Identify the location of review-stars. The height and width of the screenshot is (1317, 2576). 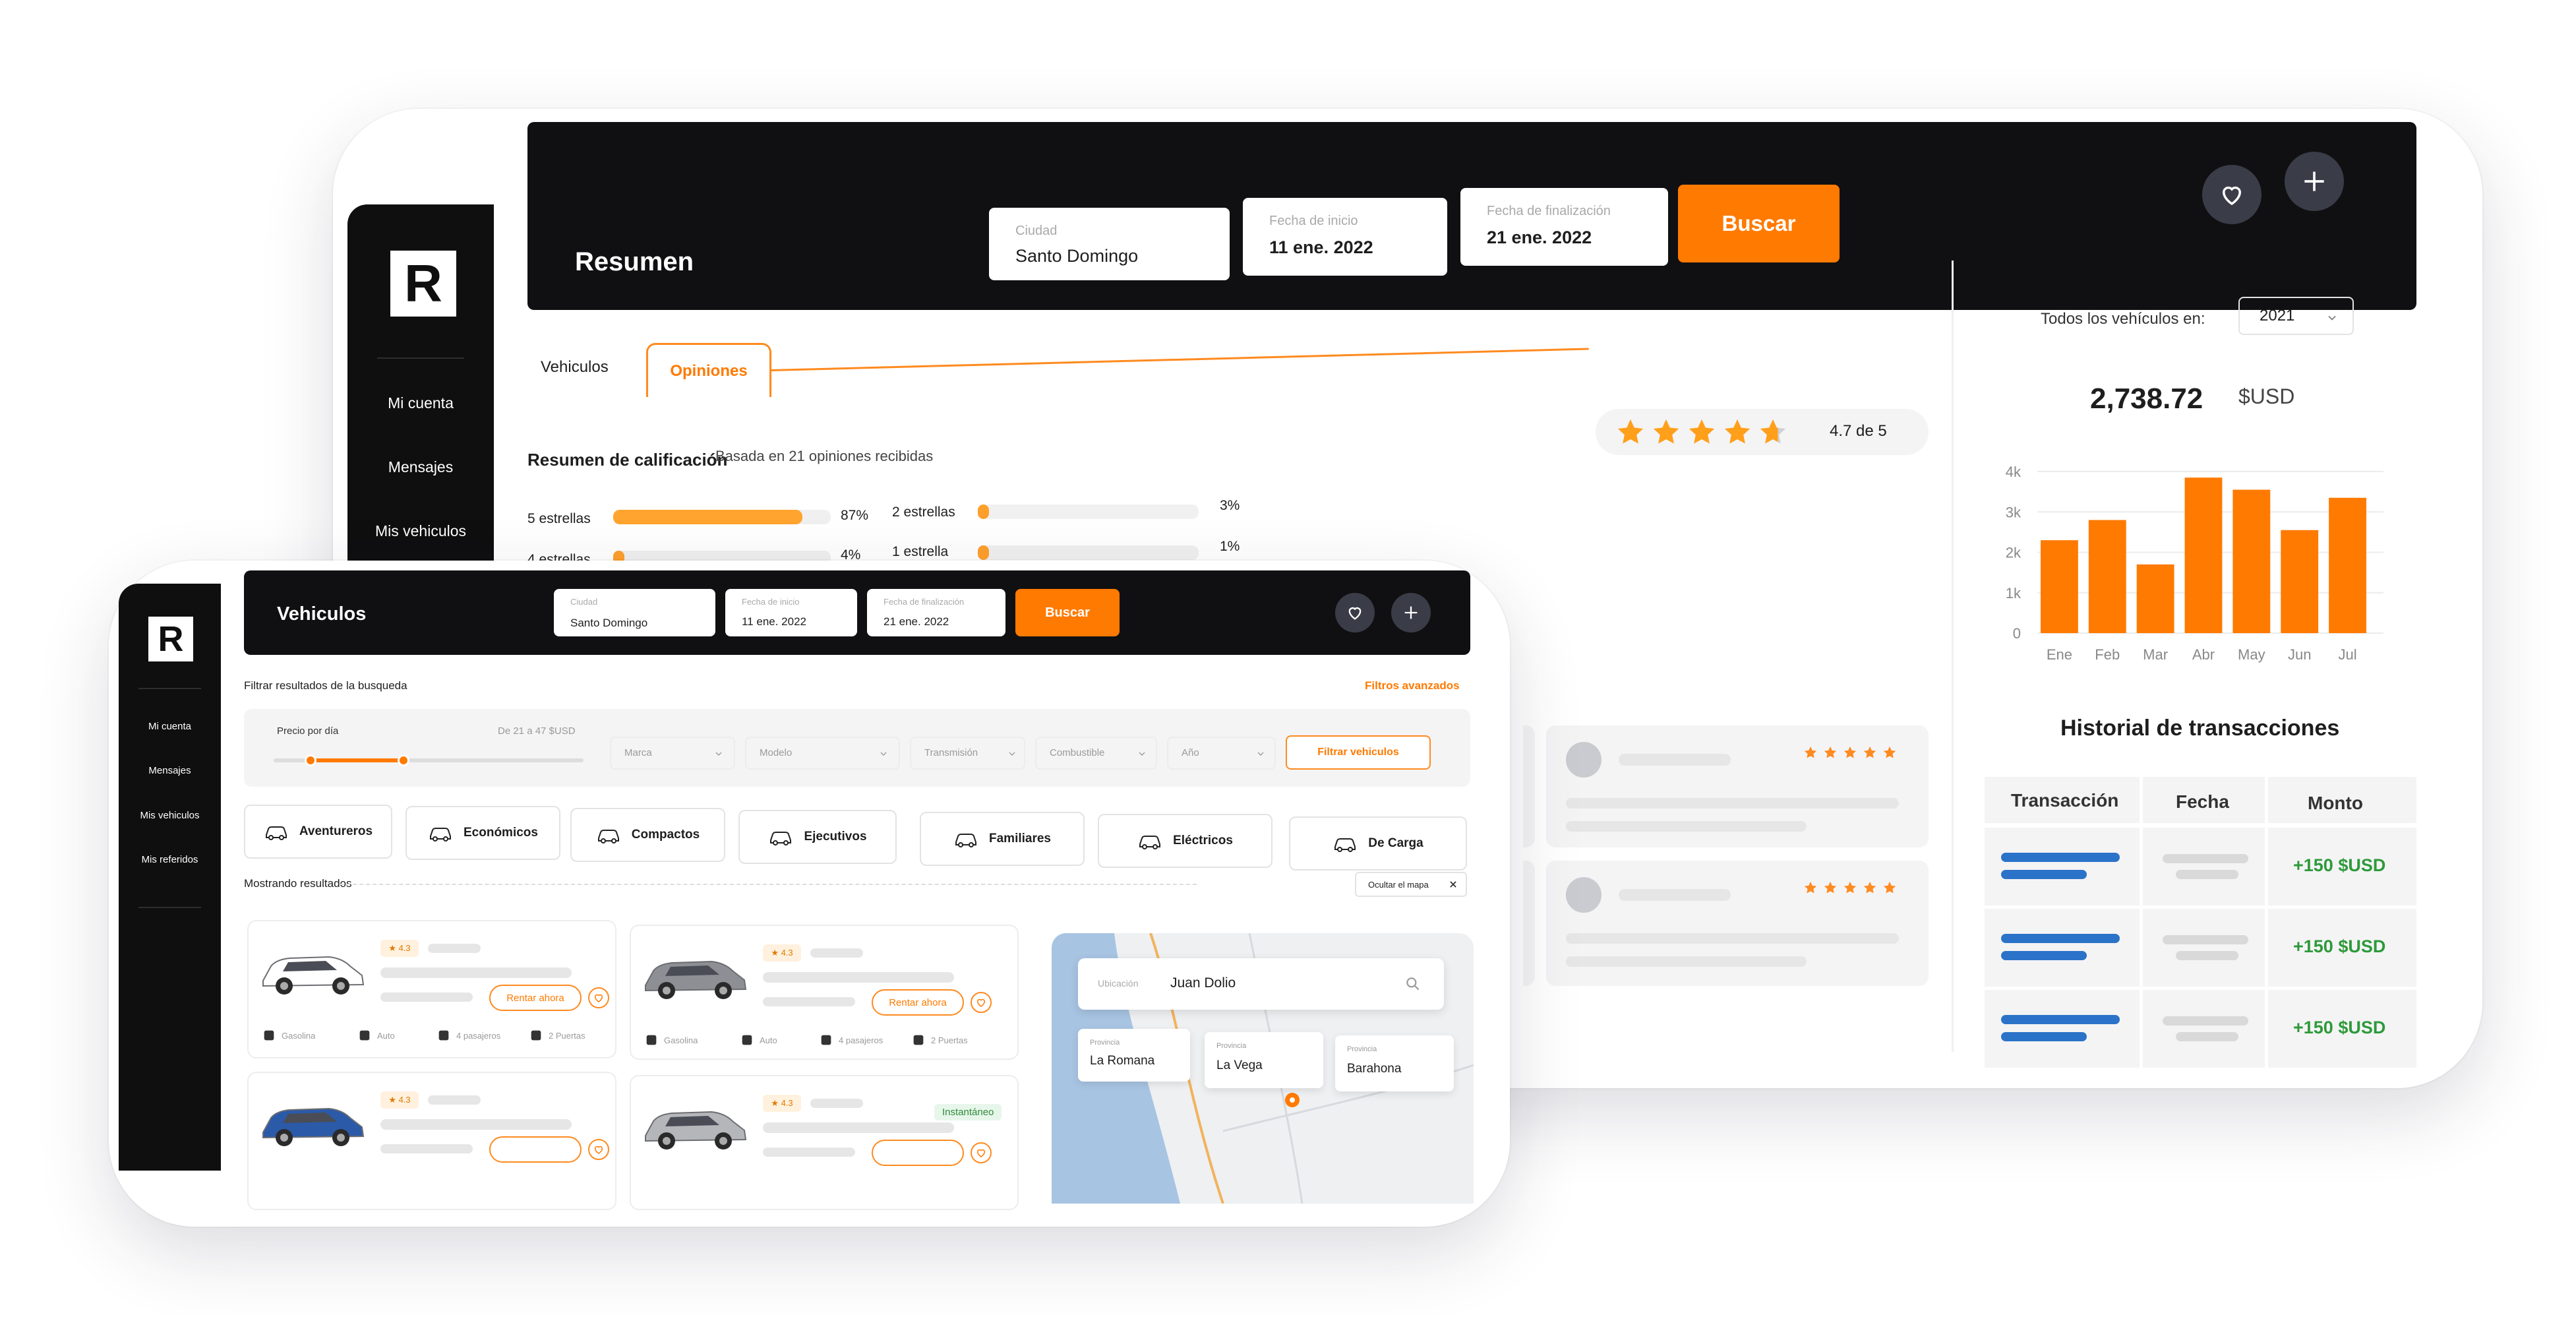
(1850, 887).